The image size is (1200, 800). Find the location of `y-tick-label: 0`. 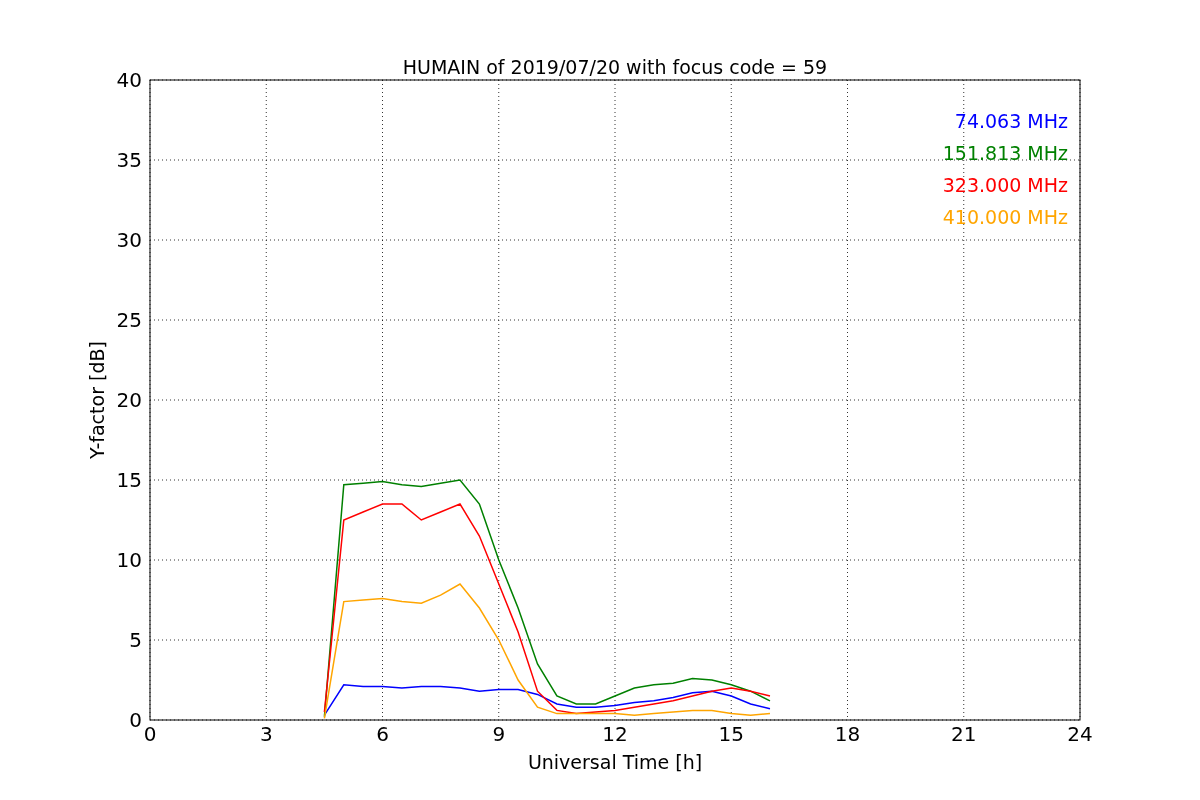

y-tick-label: 0 is located at coordinates (135, 720).